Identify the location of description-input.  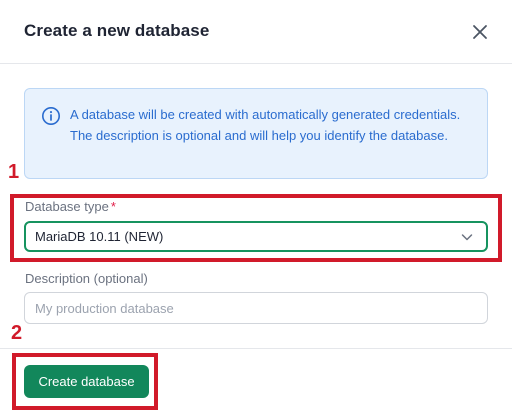
(256, 308).